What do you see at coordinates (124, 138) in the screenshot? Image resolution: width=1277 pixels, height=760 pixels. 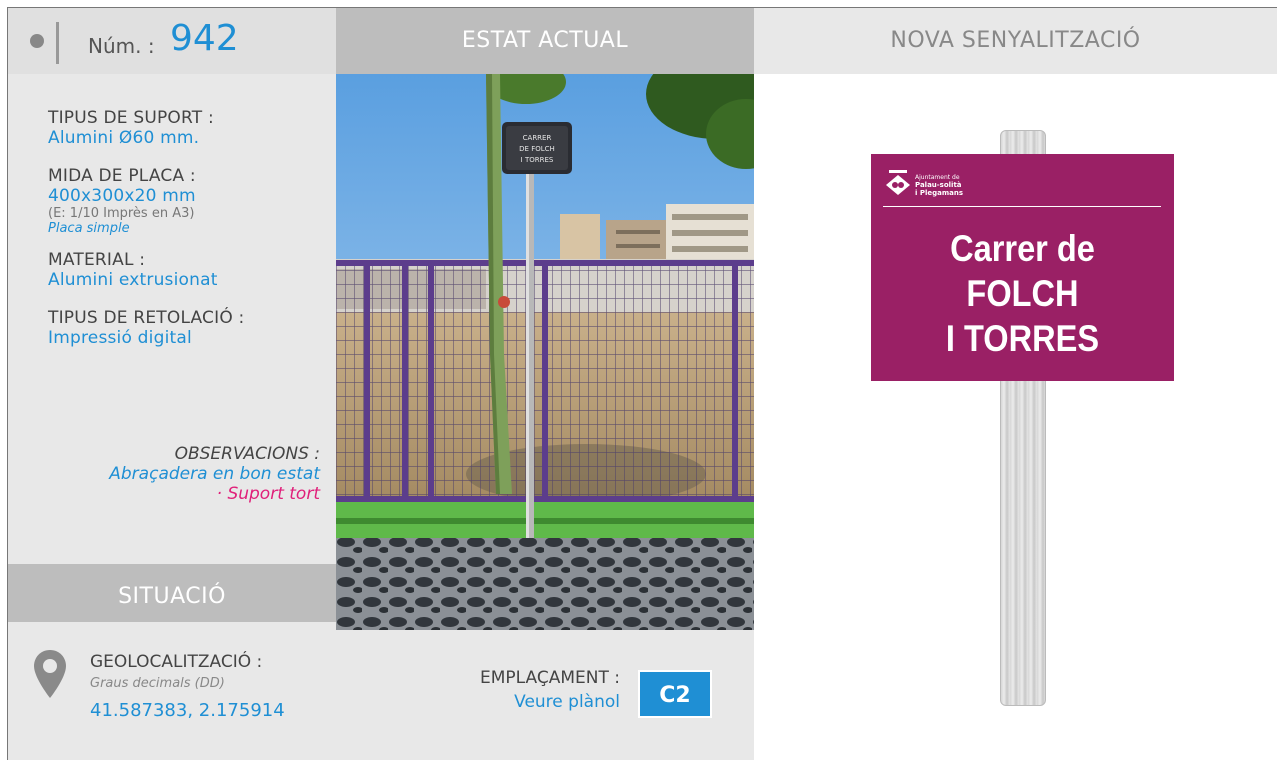 I see `suport-value: Alumini Ø60 mm.` at bounding box center [124, 138].